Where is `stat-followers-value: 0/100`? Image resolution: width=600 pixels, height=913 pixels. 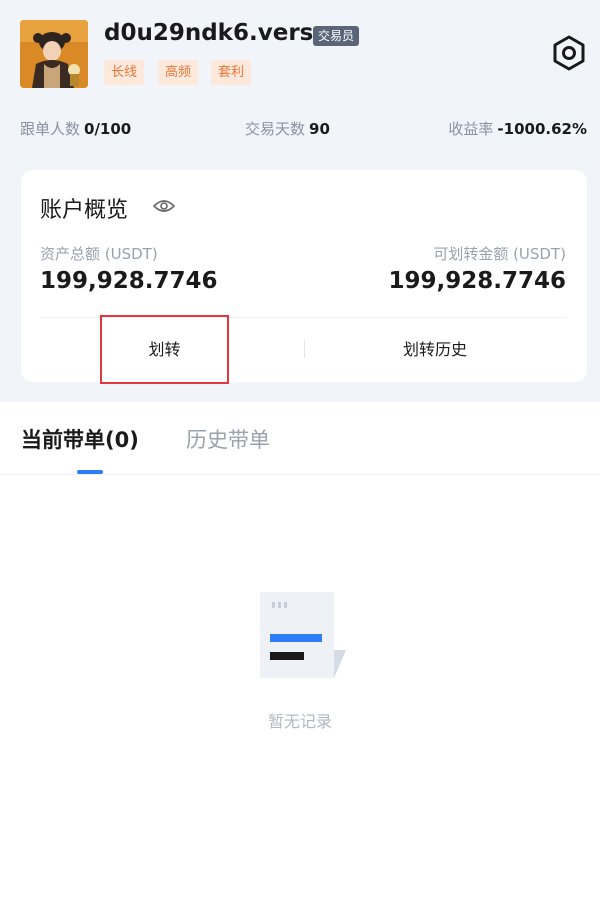
stat-followers-value: 0/100 is located at coordinates (108, 129).